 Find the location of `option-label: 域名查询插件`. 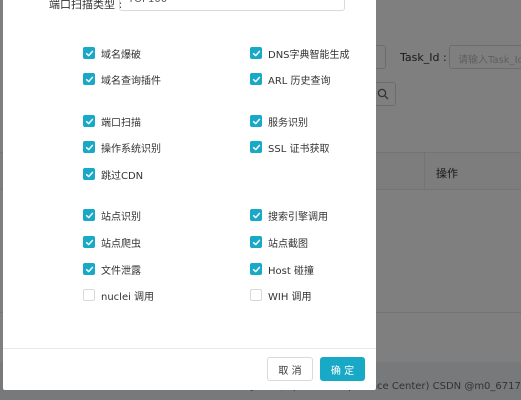

option-label: 域名查询插件 is located at coordinates (131, 81).